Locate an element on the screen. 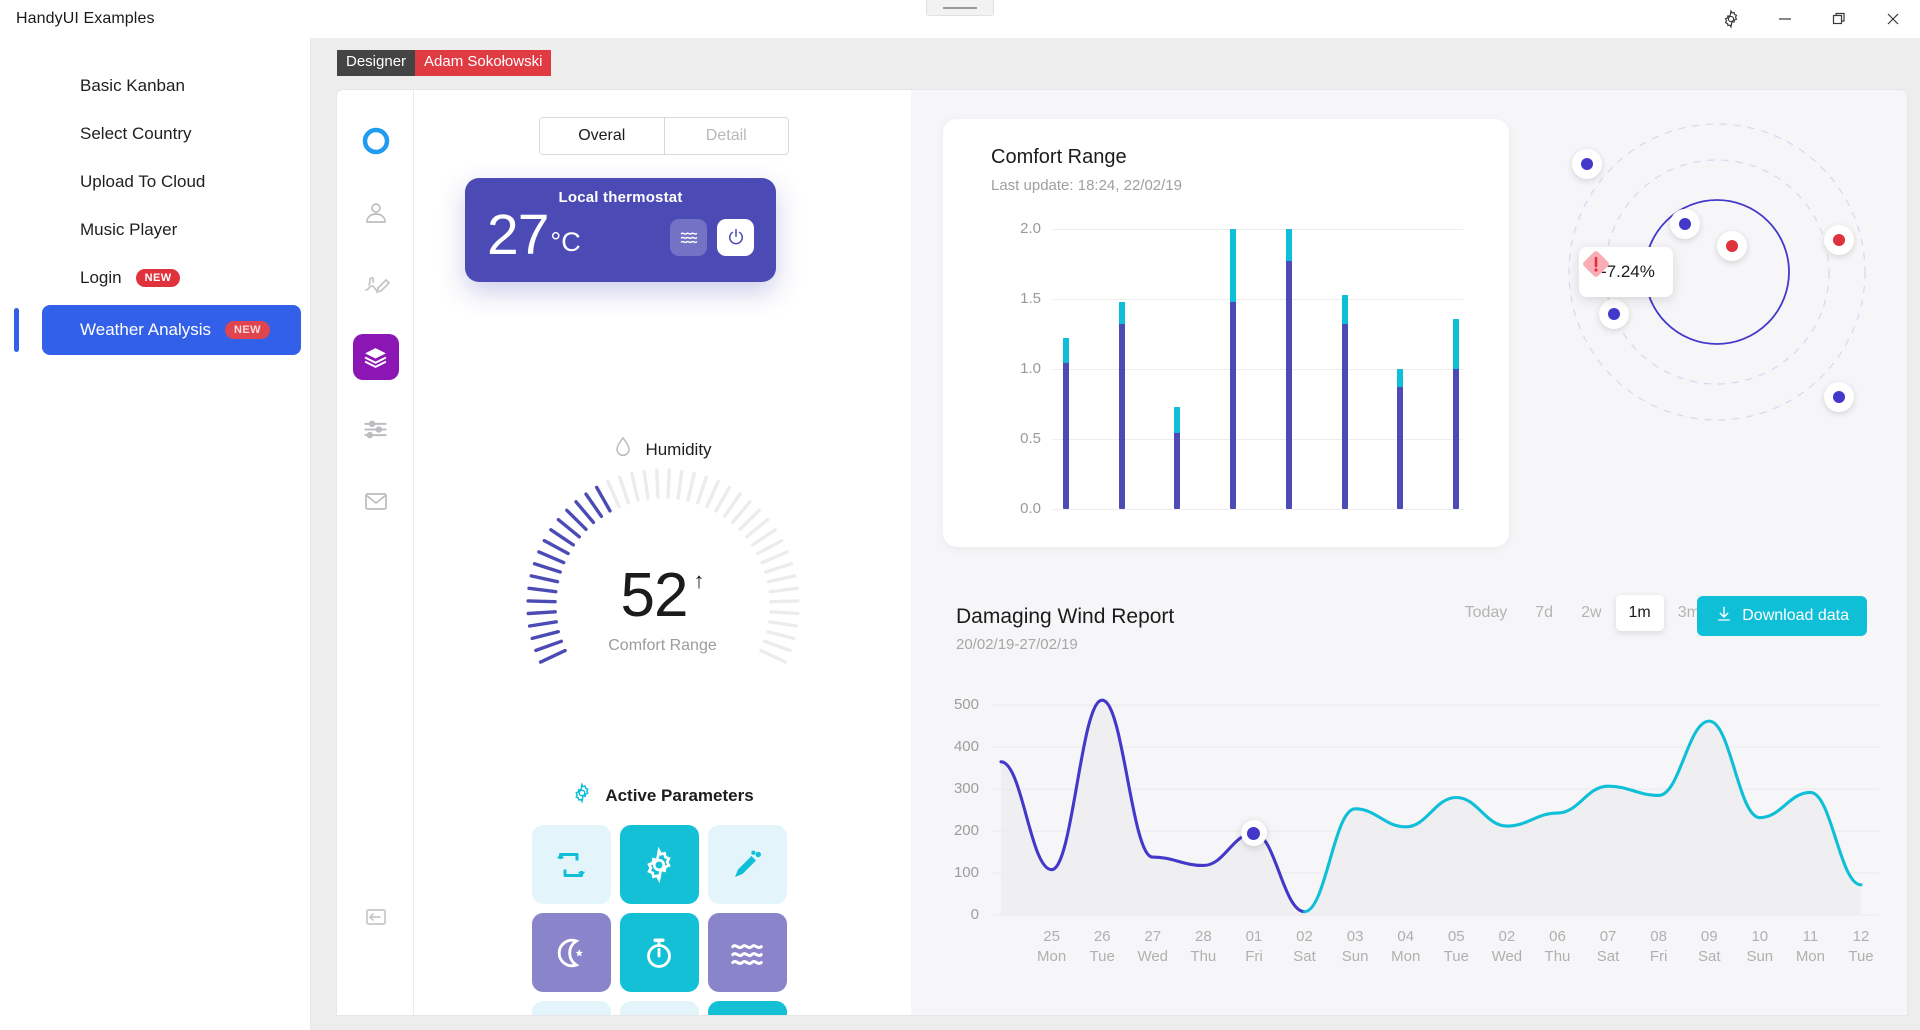 This screenshot has width=1920, height=1030. icon-rail is located at coordinates (375, 552).